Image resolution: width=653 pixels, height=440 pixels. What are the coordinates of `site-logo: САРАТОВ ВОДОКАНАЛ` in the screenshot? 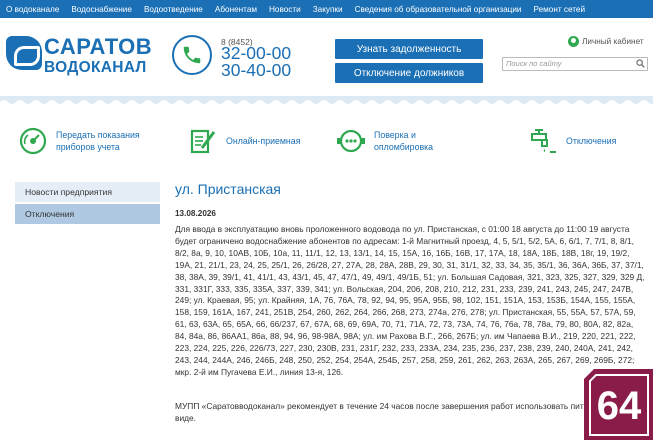 It's located at (82, 56).